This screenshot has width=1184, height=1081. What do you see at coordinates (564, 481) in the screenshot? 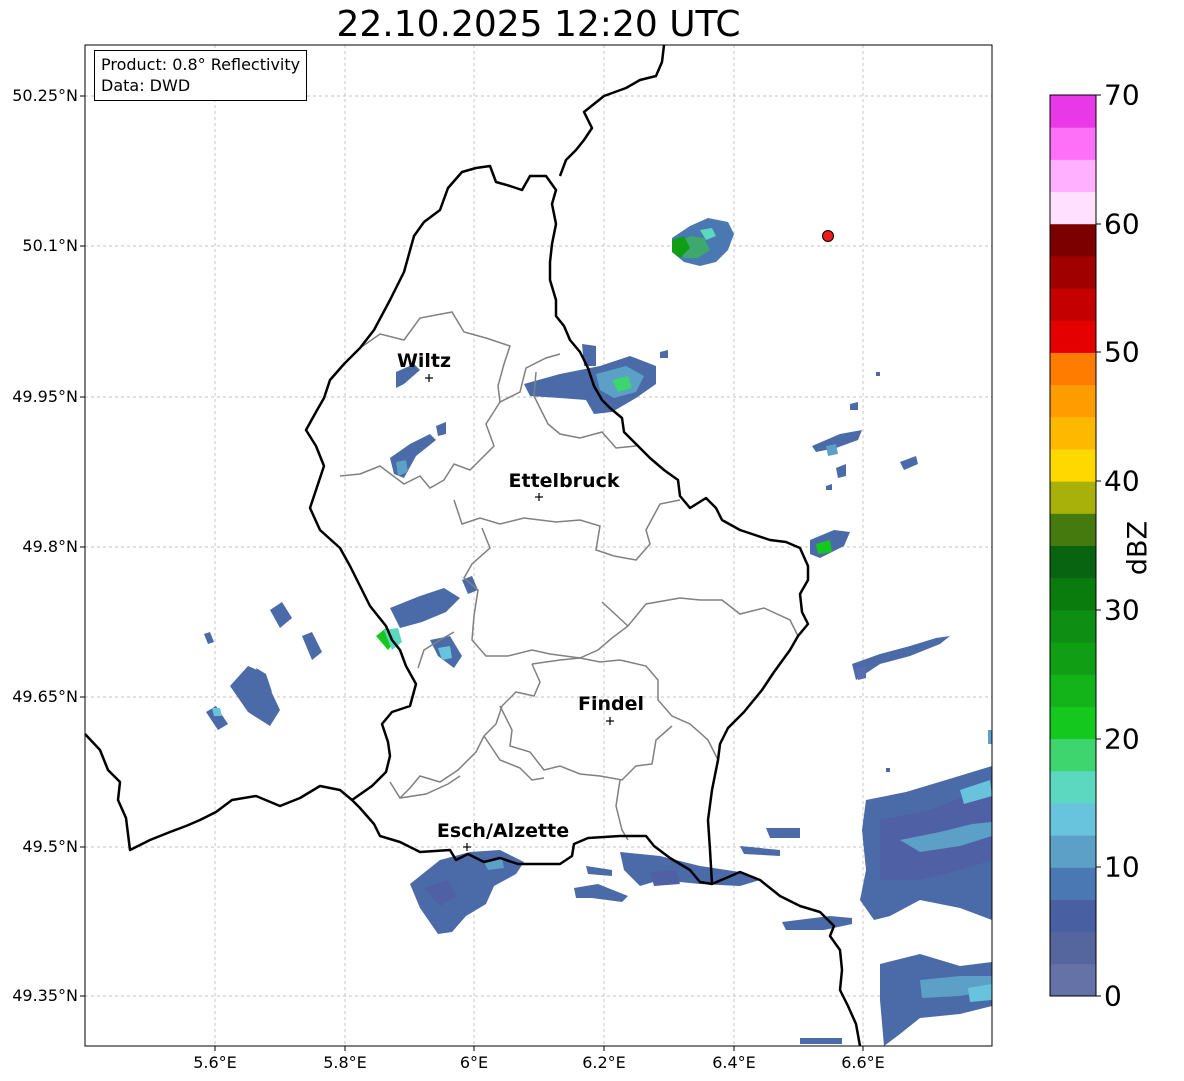
I see `city-label-ettelbruck: Ettelbruck` at bounding box center [564, 481].